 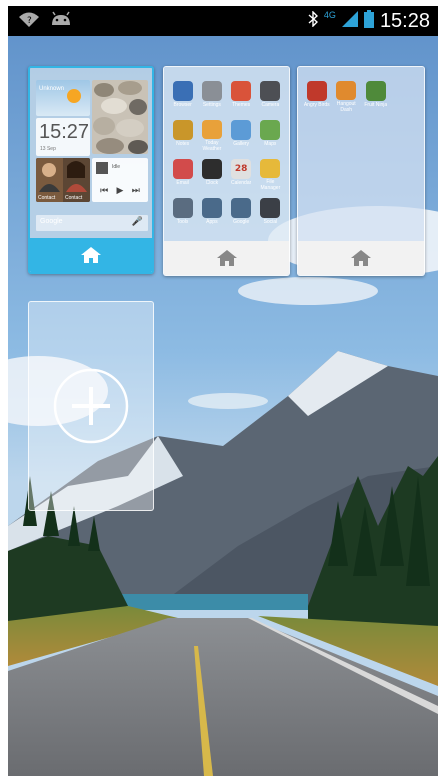 I want to click on app-shortcut: Today Weather, so click(x=211, y=135).